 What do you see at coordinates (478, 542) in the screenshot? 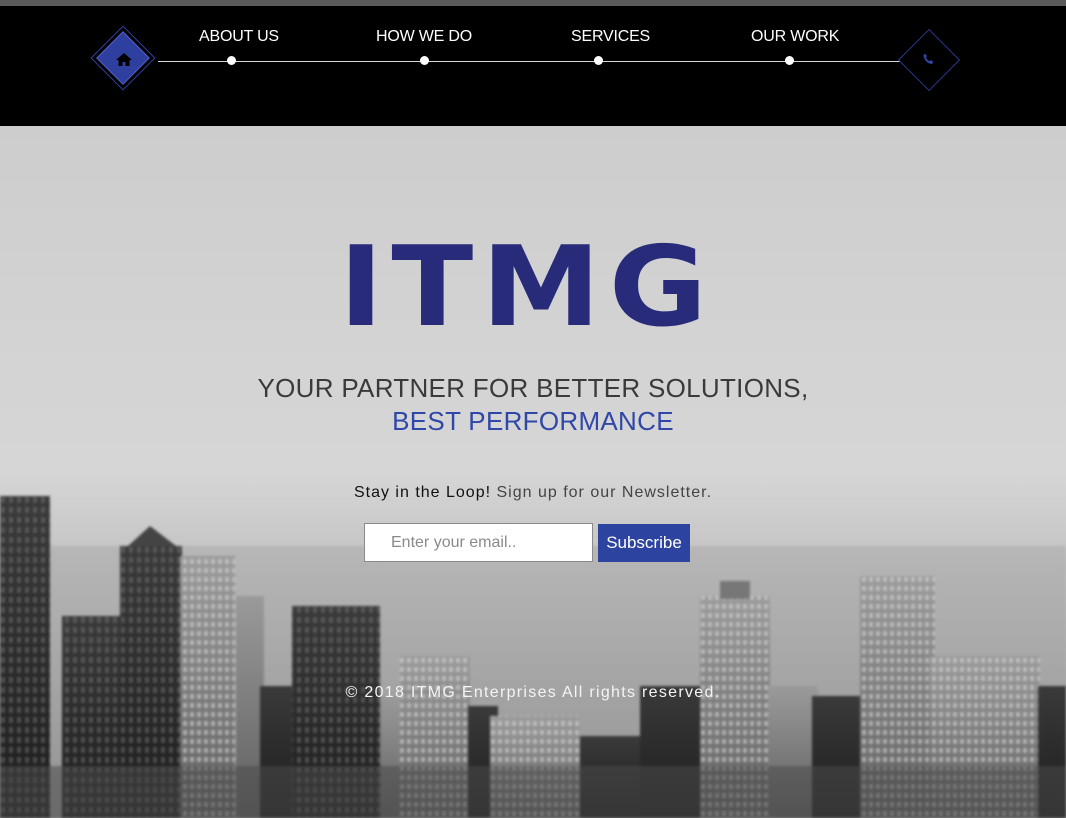
I see `email-input` at bounding box center [478, 542].